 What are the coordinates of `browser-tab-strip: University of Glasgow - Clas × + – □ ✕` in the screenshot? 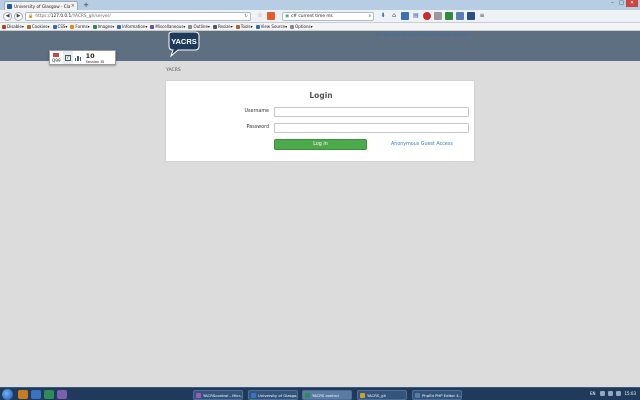 It's located at (320, 5).